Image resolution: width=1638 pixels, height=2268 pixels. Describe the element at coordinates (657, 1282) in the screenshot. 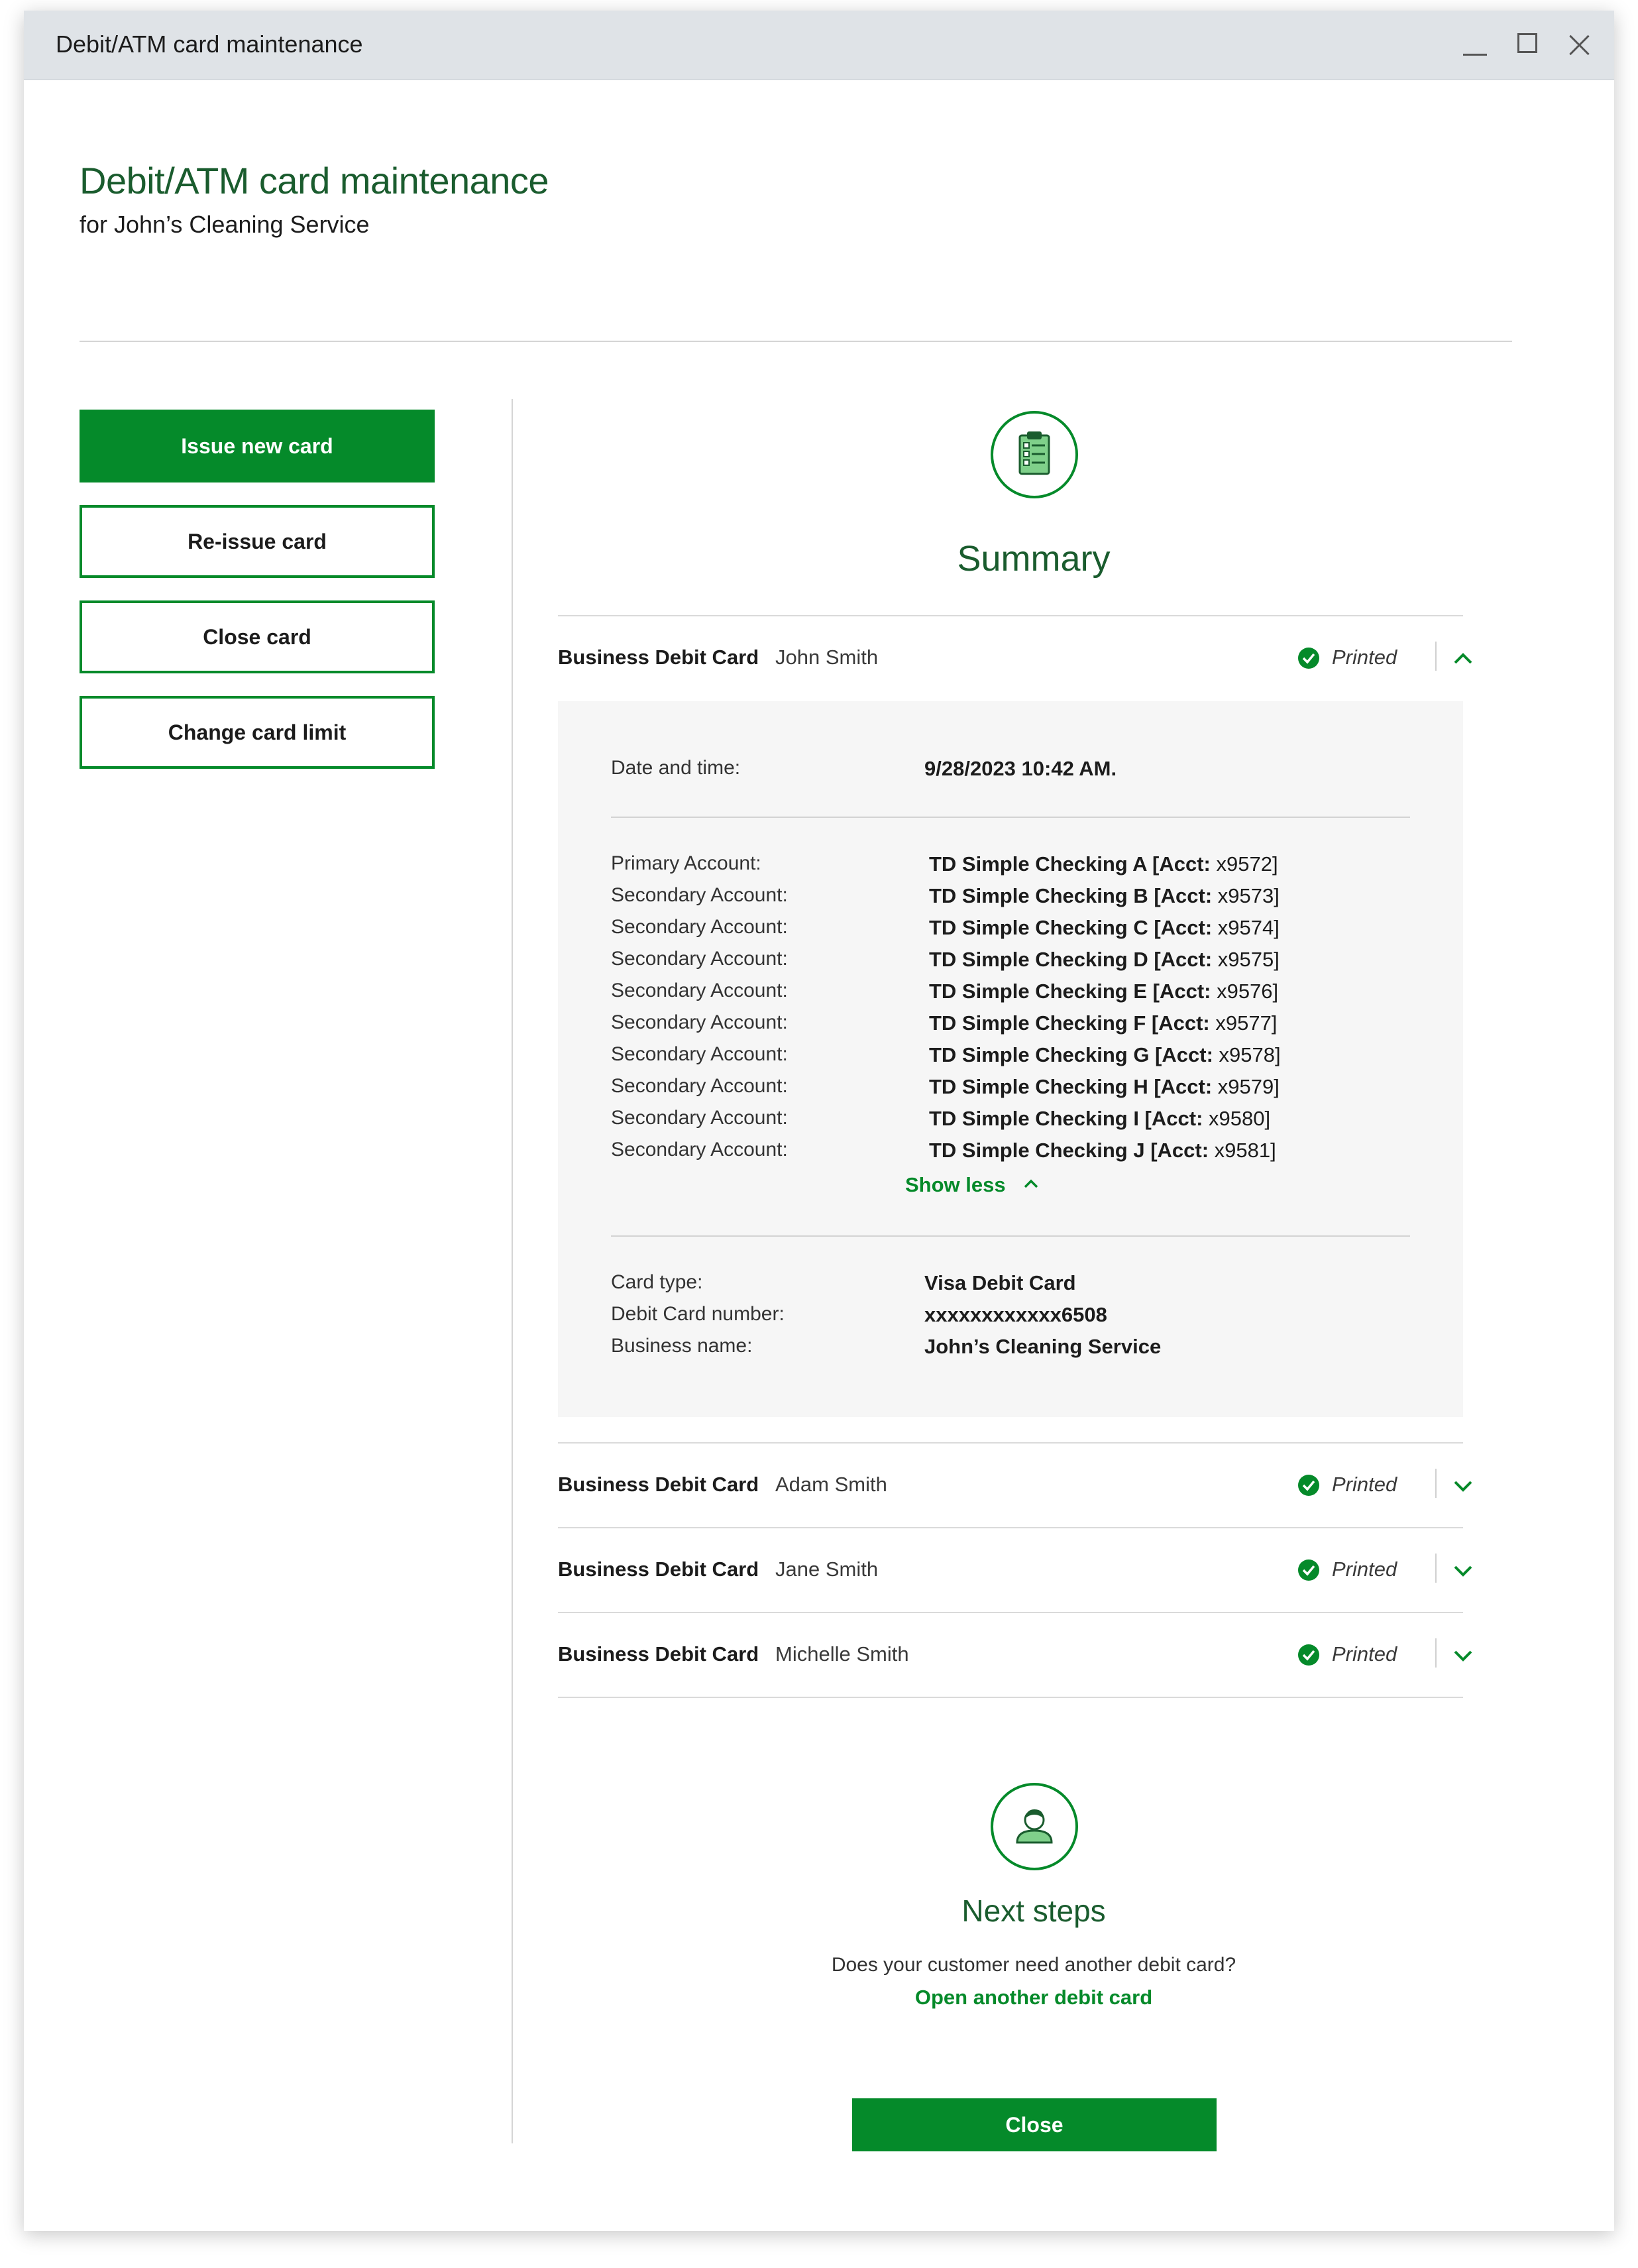

I see `card-type-label: Card type:` at that location.